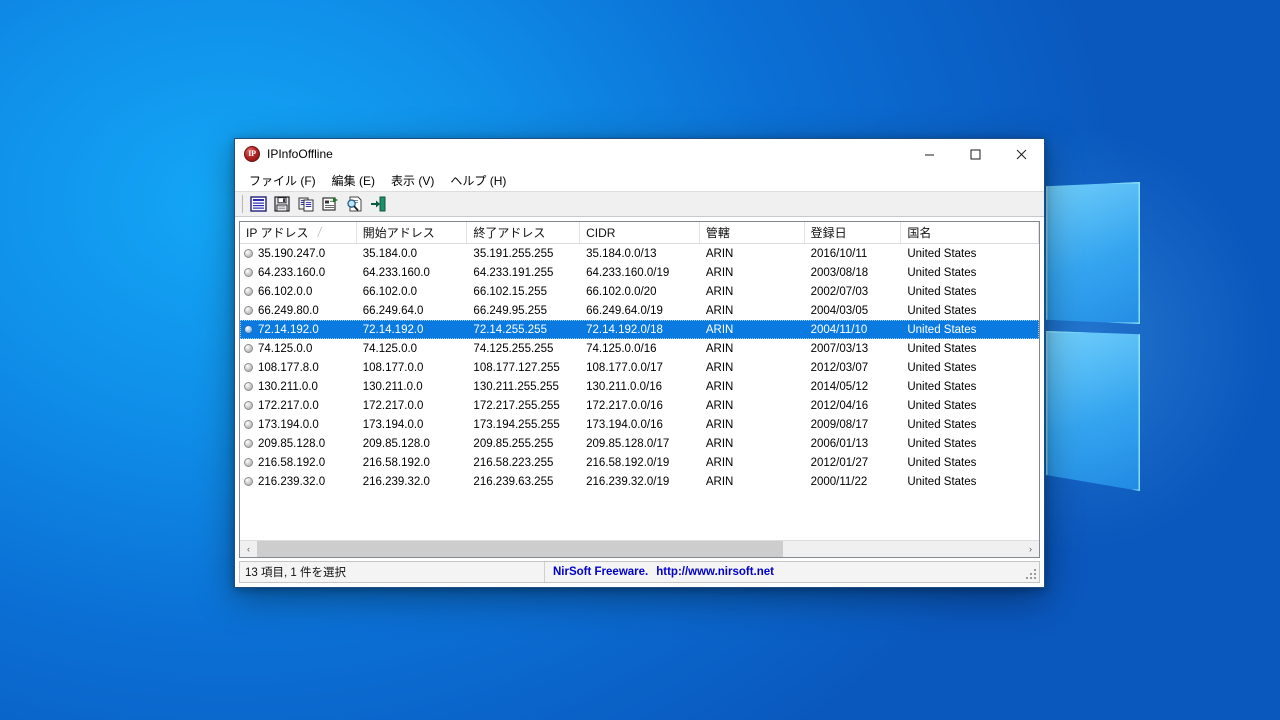  Describe the element at coordinates (378, 204) in the screenshot. I see `toolbar-exit-button` at that location.